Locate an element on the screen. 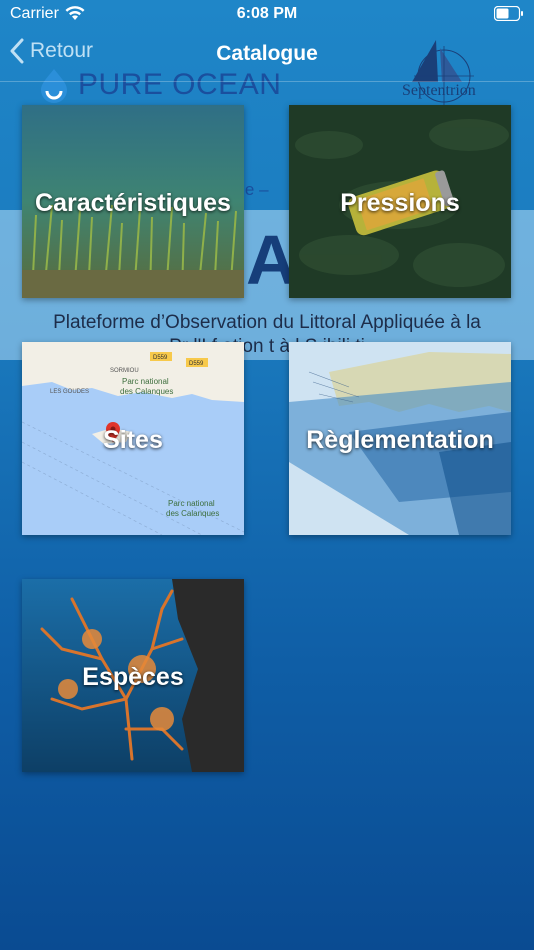  navigation-bar: Retour Catalogue is located at coordinates (267, 56).